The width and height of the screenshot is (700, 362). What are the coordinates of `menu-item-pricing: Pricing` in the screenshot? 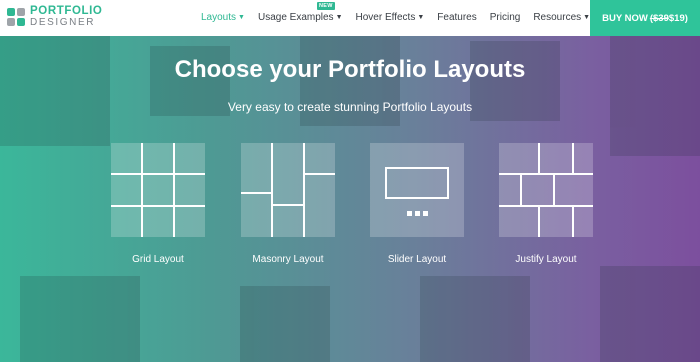 It's located at (505, 17).